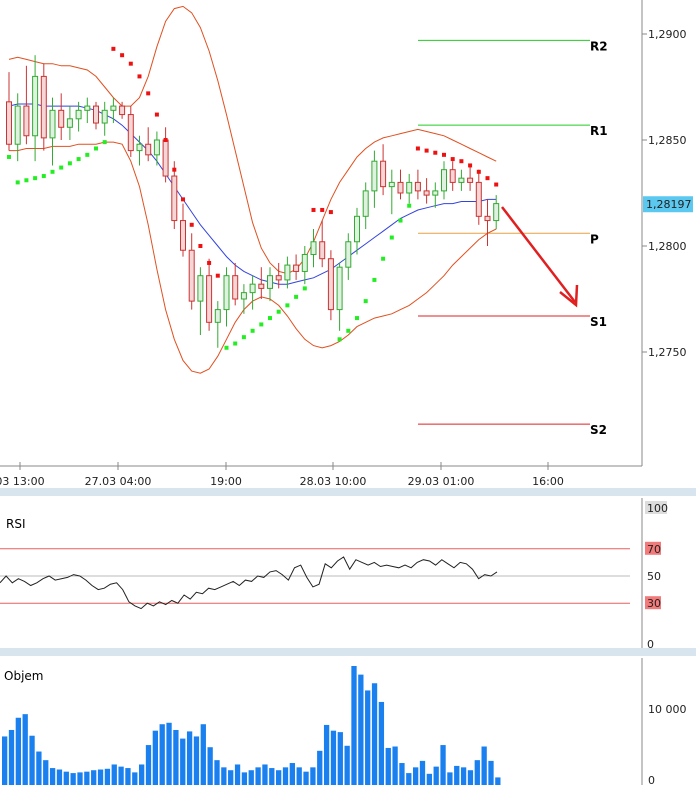 This screenshot has width=696, height=785. What do you see at coordinates (16, 524) in the screenshot?
I see `rsi-title: RSI` at bounding box center [16, 524].